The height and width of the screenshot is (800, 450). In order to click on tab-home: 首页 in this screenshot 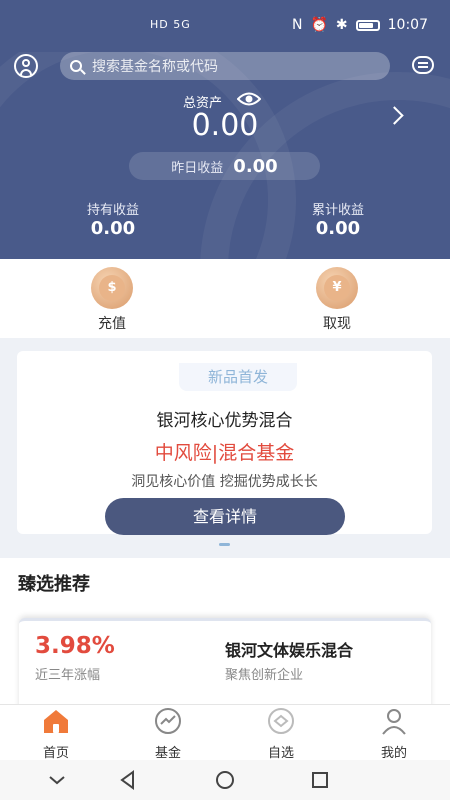, I will do `click(56, 734)`.